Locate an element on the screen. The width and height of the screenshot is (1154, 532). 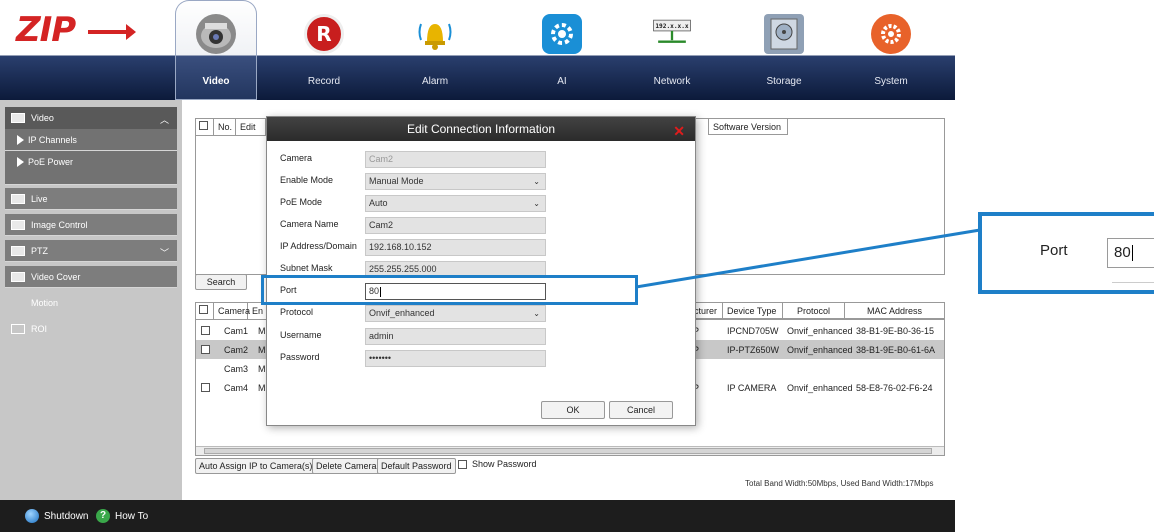
record-icon: R is located at coordinates (324, 34).